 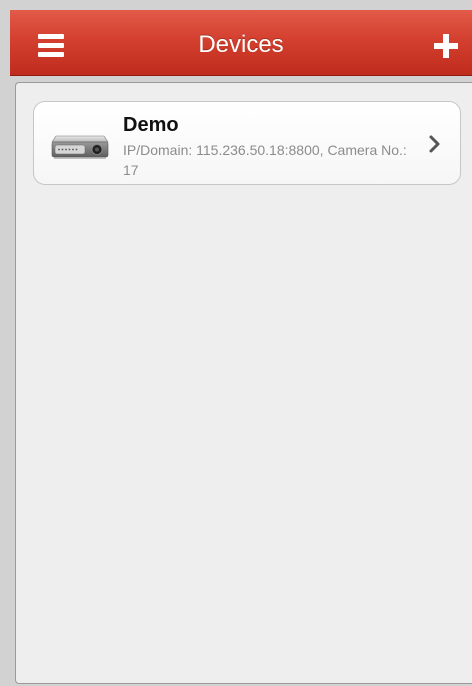 What do you see at coordinates (446, 46) in the screenshot?
I see `add-device-icon` at bounding box center [446, 46].